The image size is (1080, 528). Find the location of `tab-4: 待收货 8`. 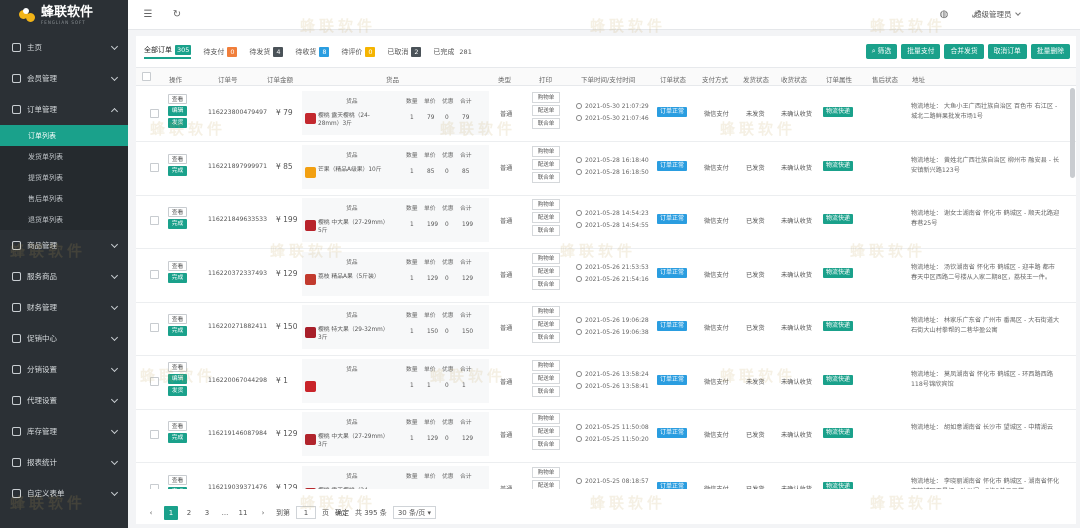

tab-4: 待收货 8 is located at coordinates (312, 52).